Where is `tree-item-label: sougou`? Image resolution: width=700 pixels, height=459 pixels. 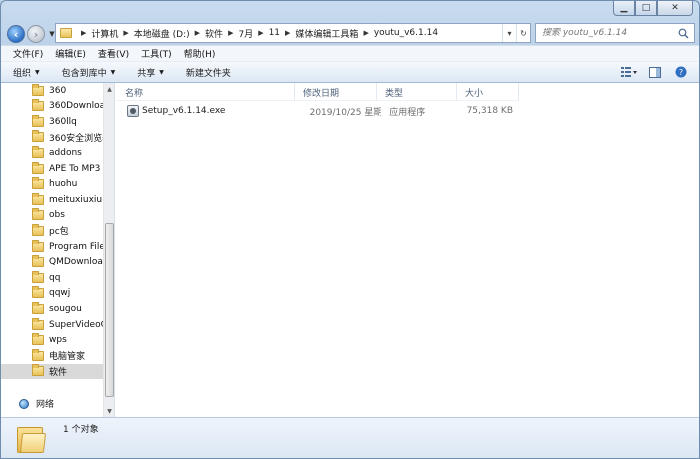
tree-item-label: sougou is located at coordinates (65, 308).